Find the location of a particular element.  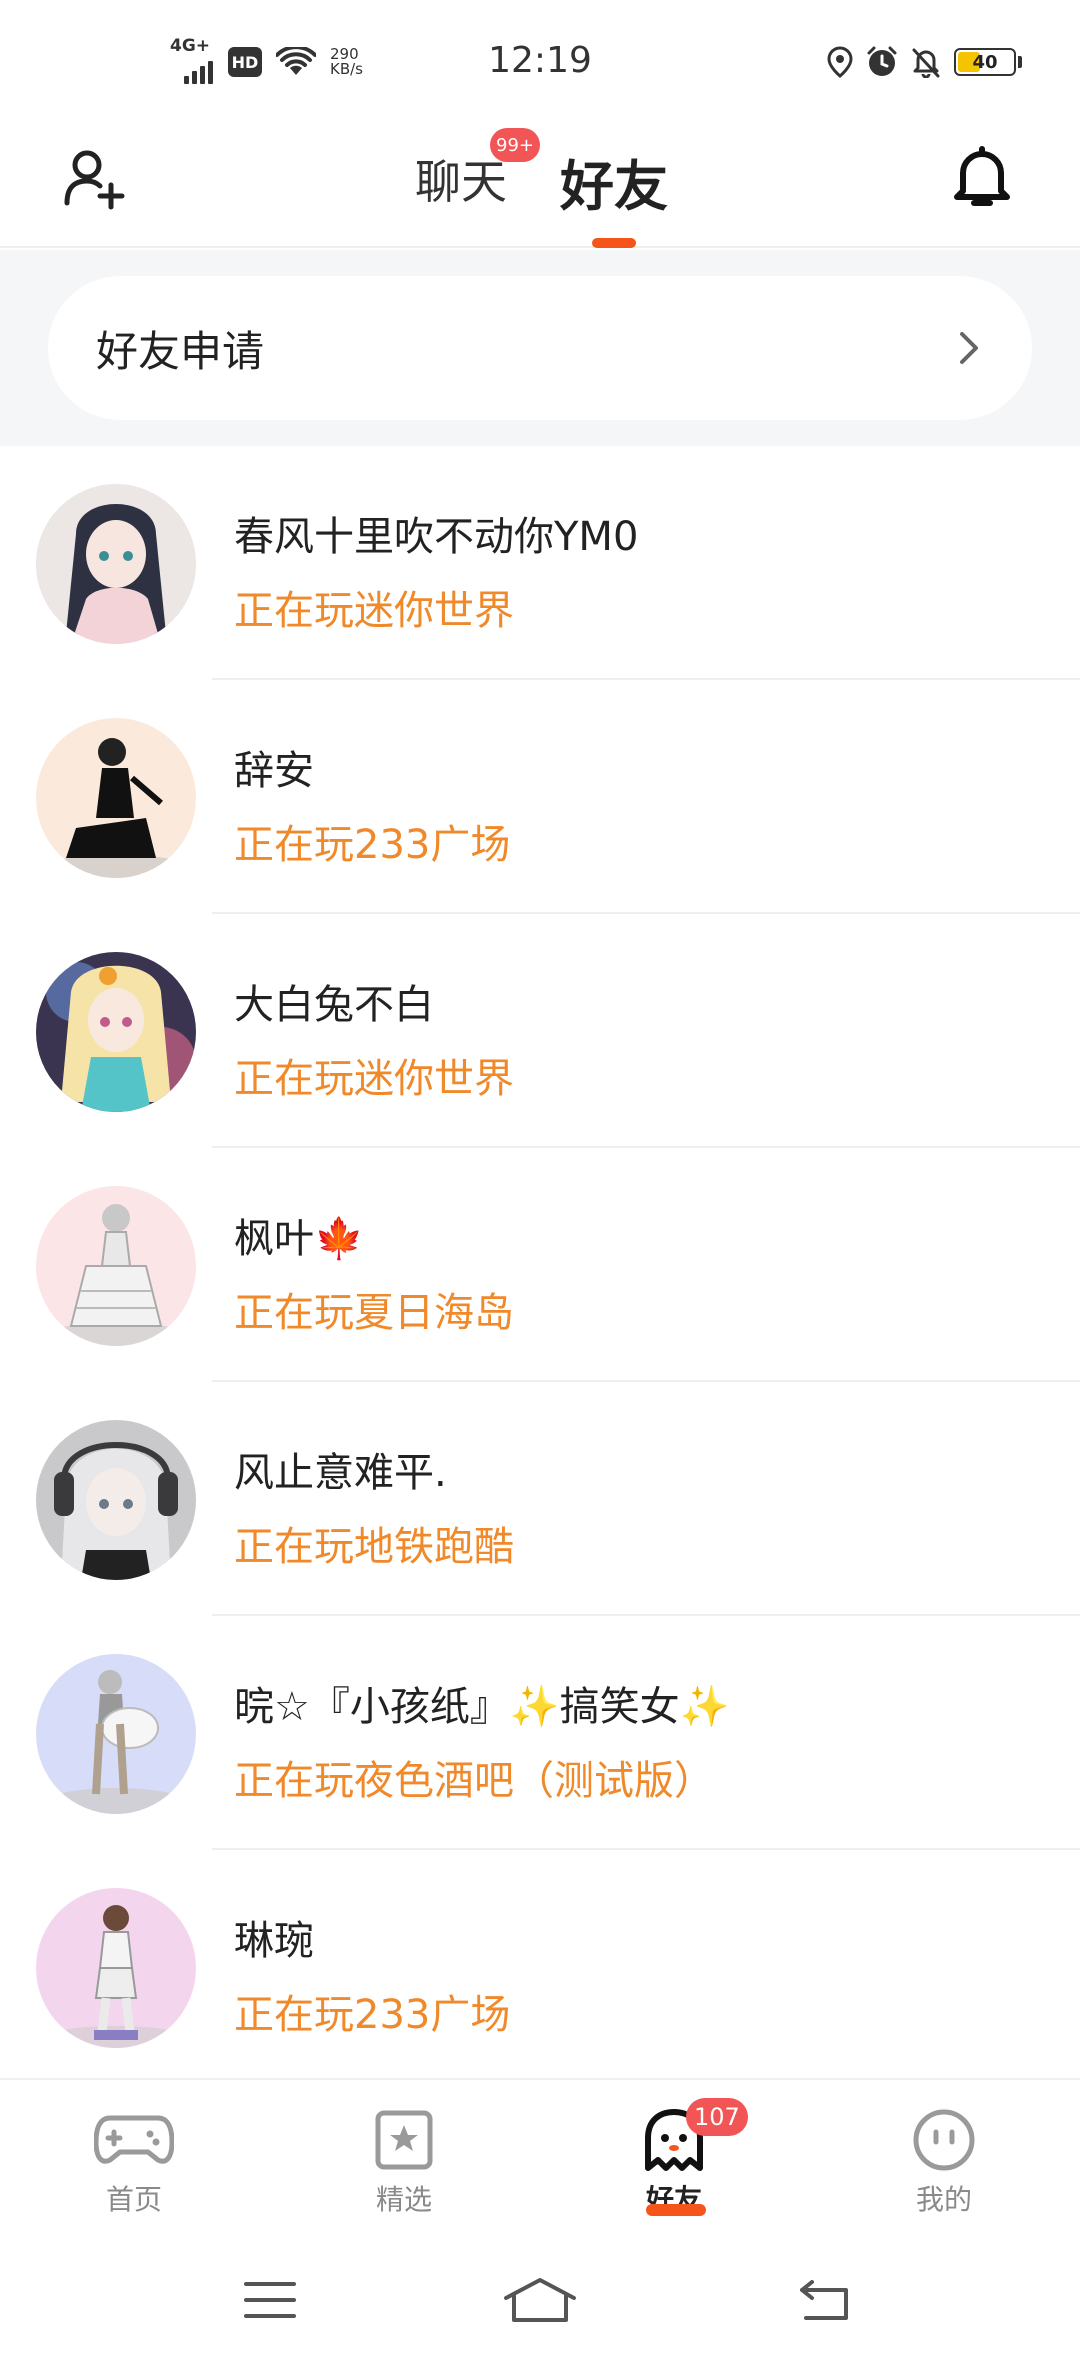

friend-row: 琳琬 正在玩233广场 is located at coordinates (540, 1964).